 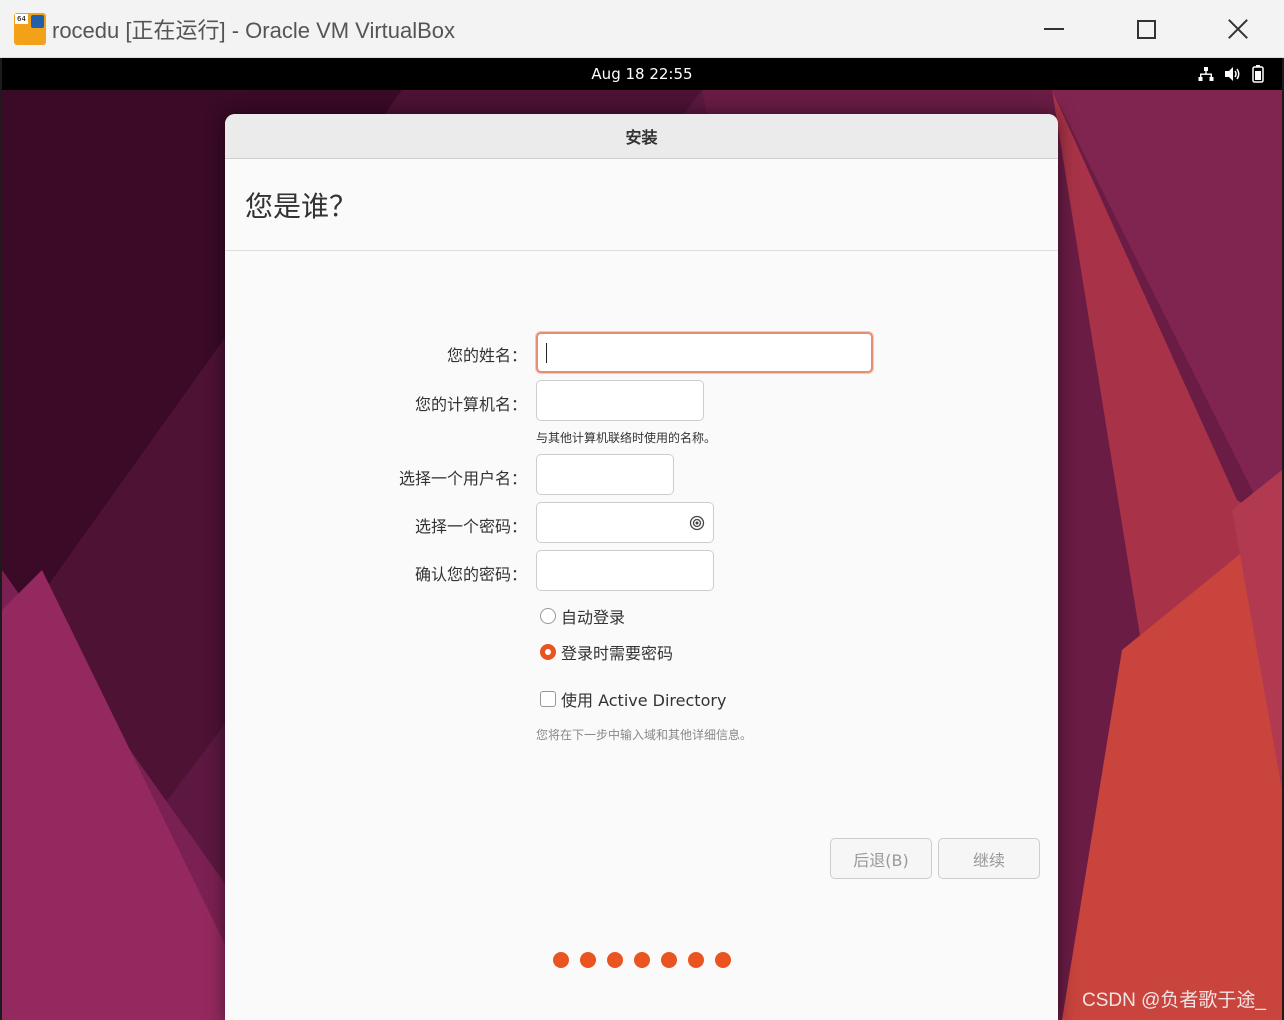 What do you see at coordinates (593, 617) in the screenshot?
I see `auto-login-label: 自动登录` at bounding box center [593, 617].